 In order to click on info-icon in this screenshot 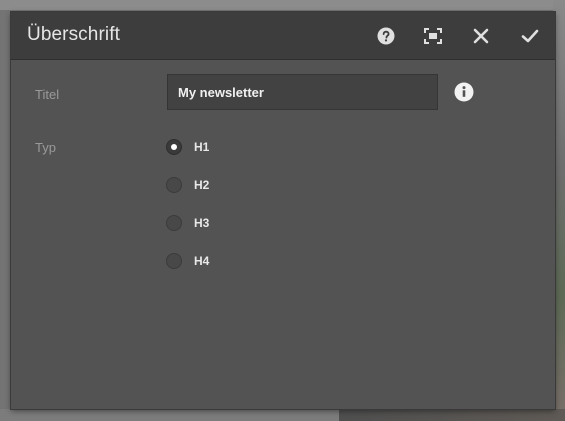, I will do `click(464, 92)`.